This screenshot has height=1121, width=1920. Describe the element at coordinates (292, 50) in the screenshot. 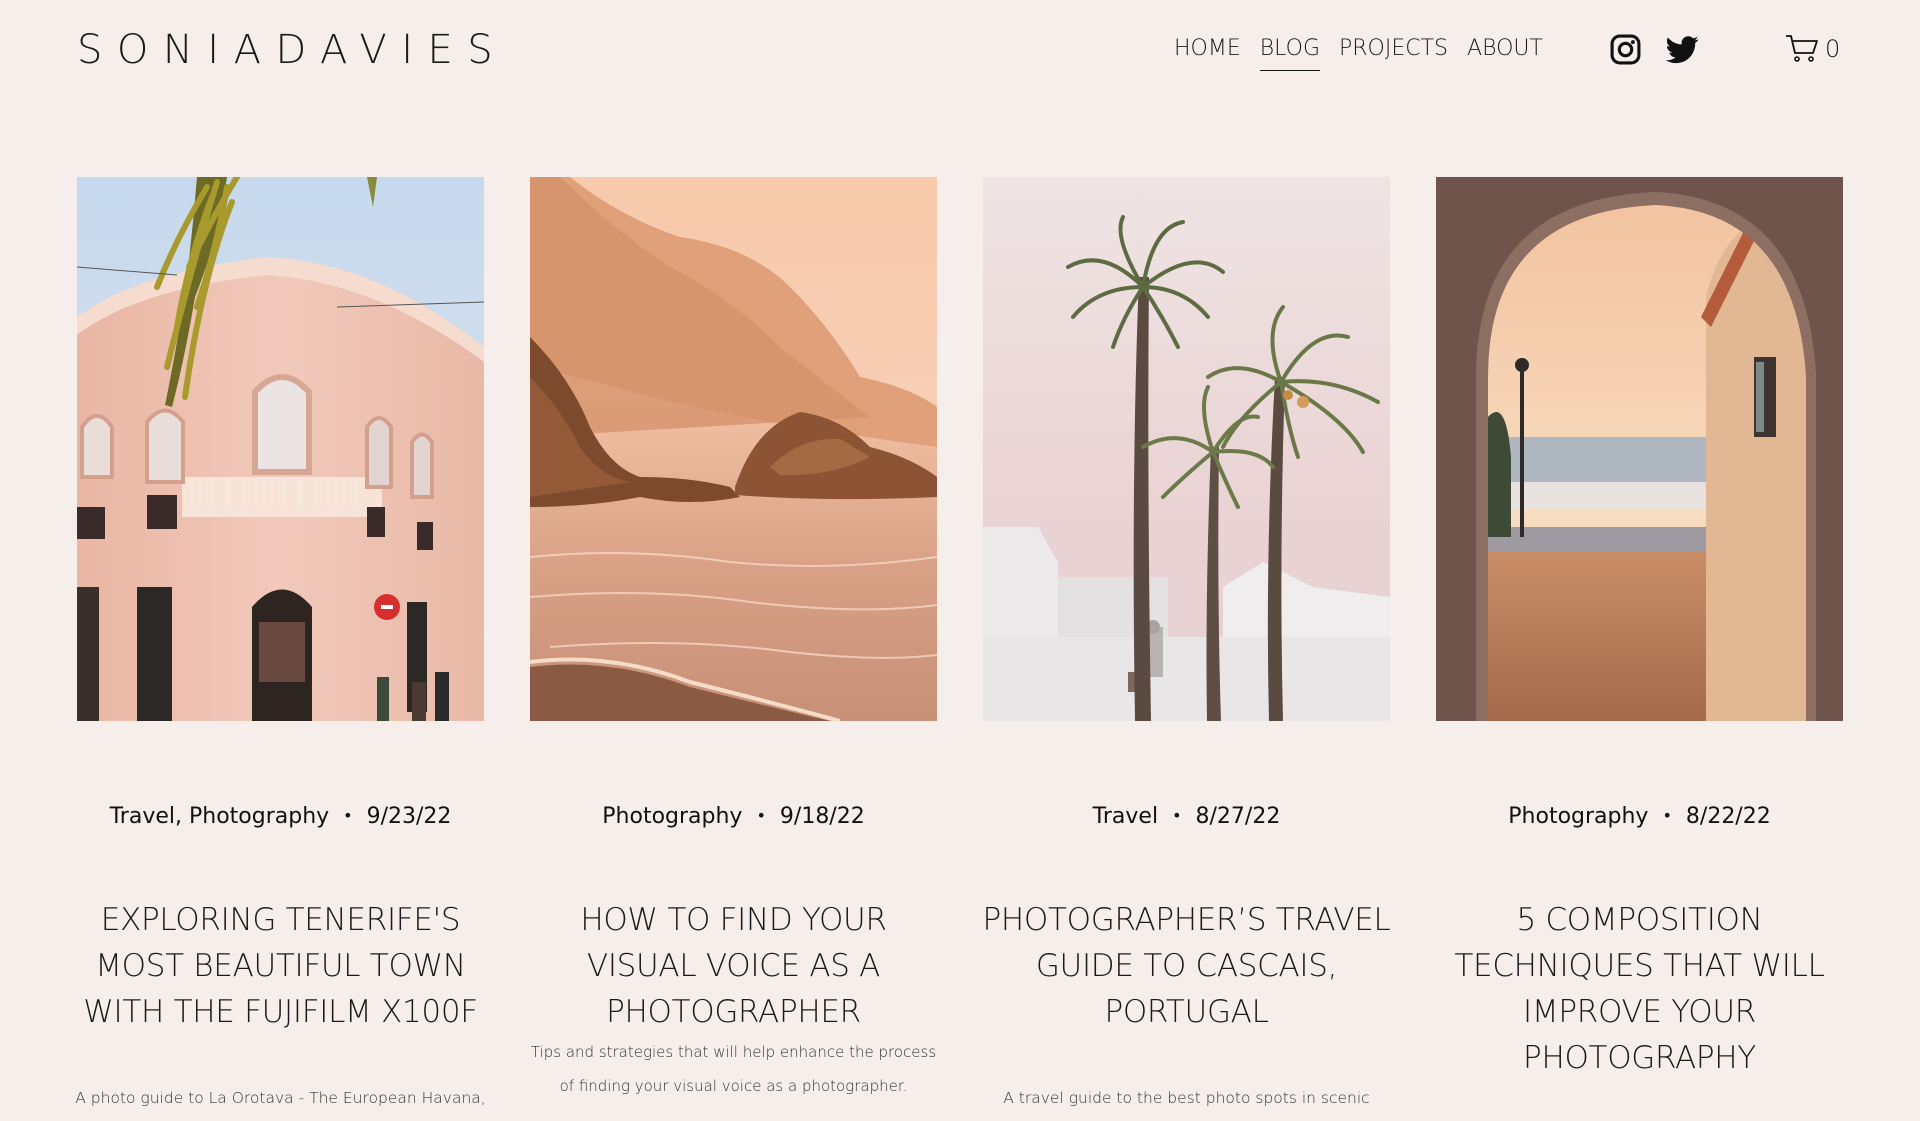

I see `site-logo: SONIADAVIES` at that location.